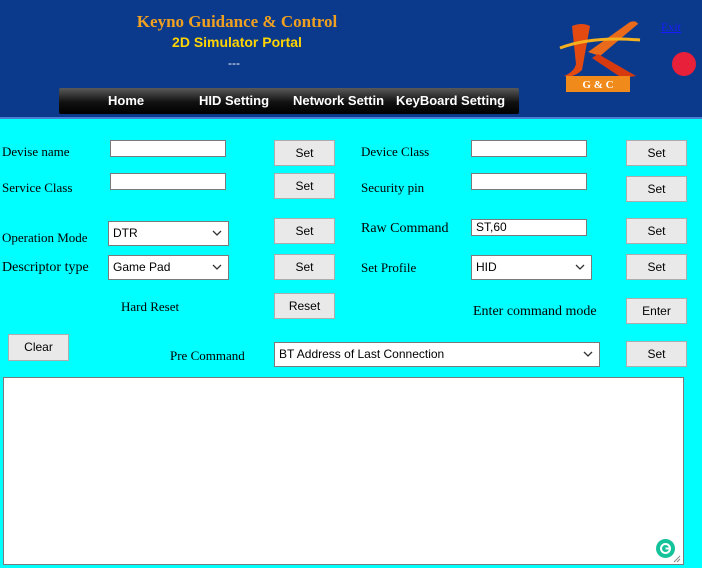  What do you see at coordinates (45, 267) in the screenshot?
I see `descriptor-type-label: Descriptor type` at bounding box center [45, 267].